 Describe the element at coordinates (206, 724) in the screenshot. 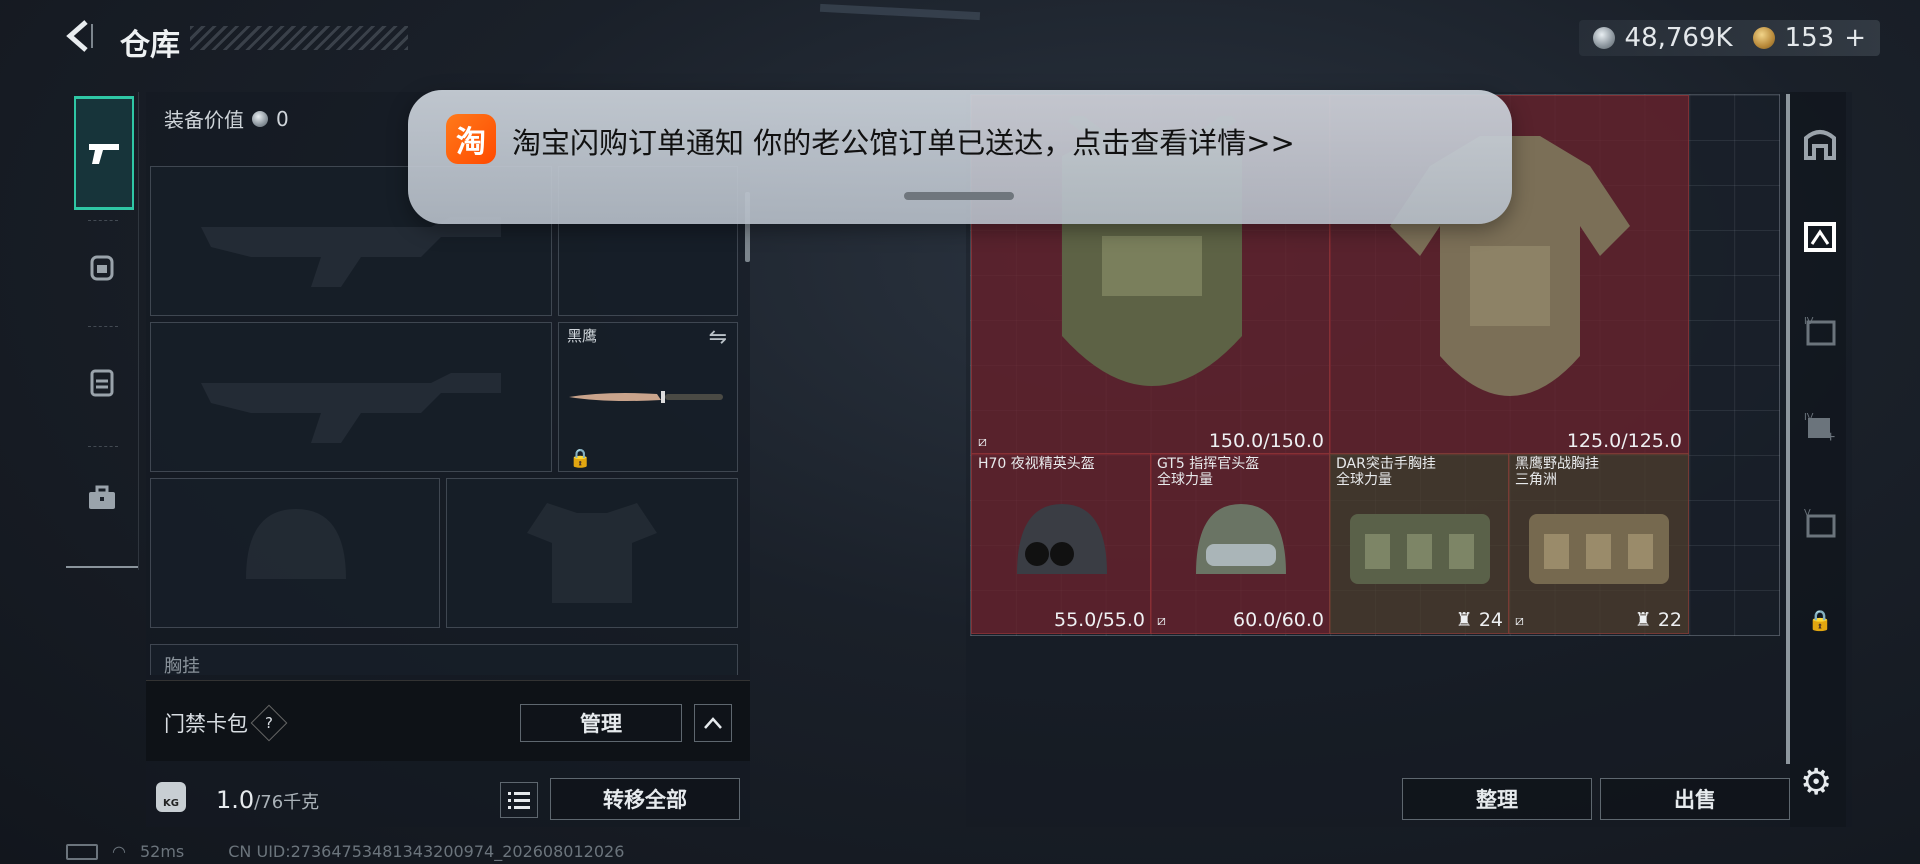

I see `card-pack-label: 门禁卡包` at that location.